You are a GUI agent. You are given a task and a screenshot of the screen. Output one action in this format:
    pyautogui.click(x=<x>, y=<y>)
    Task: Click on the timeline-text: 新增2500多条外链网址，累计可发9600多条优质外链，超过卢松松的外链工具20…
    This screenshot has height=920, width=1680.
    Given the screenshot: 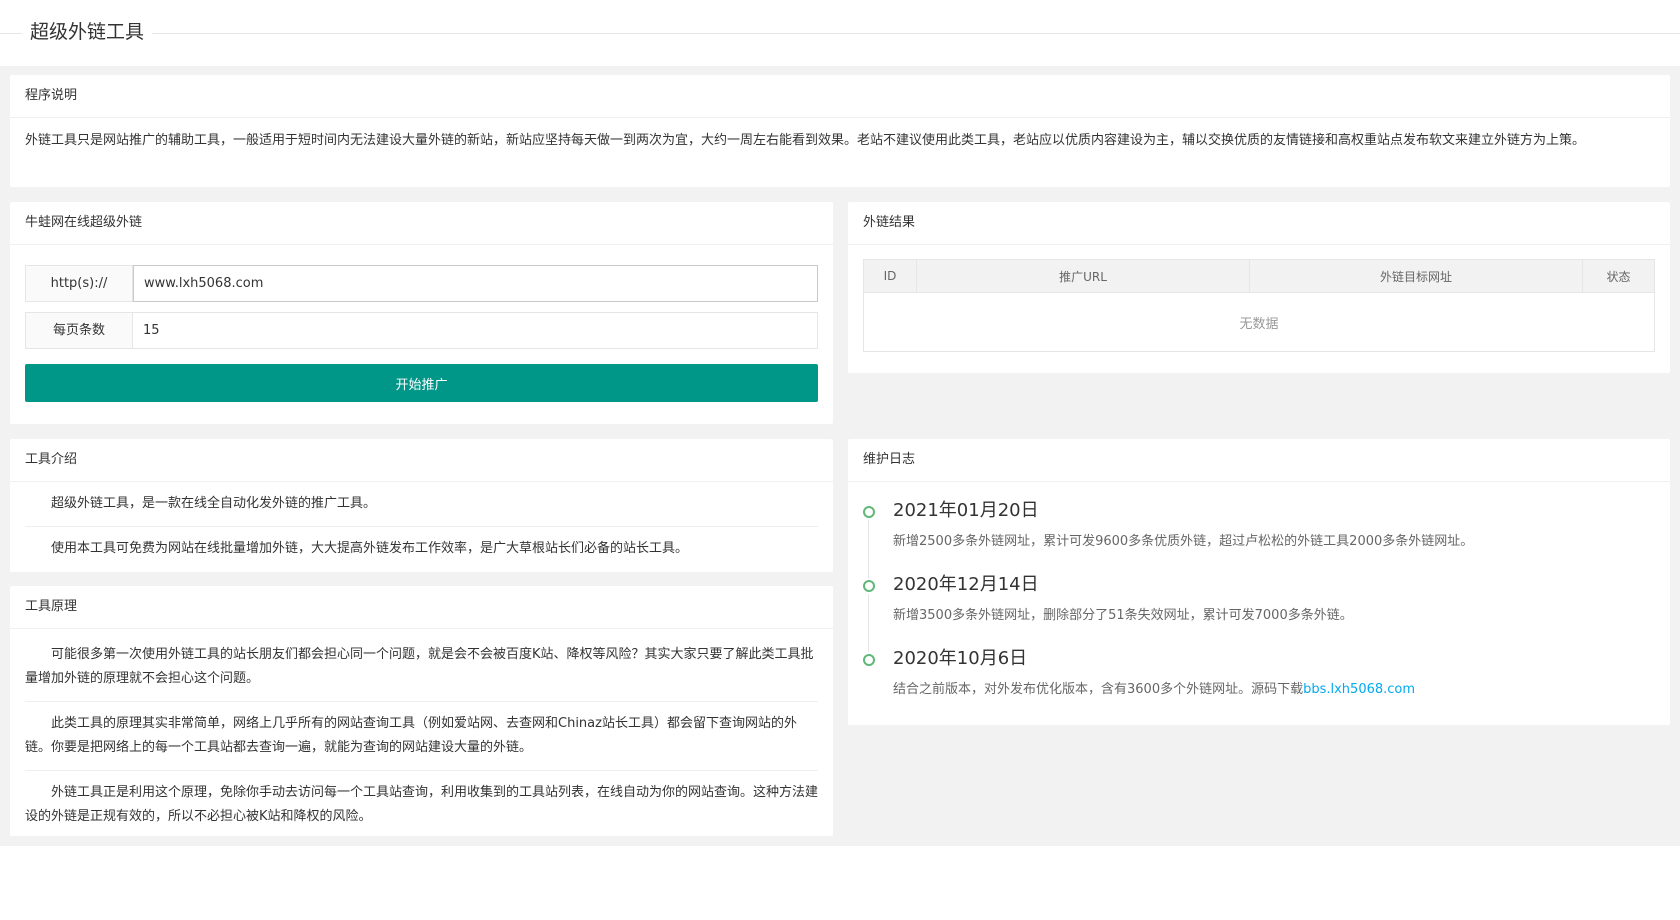 What is the action you would take?
    pyautogui.click(x=1183, y=541)
    